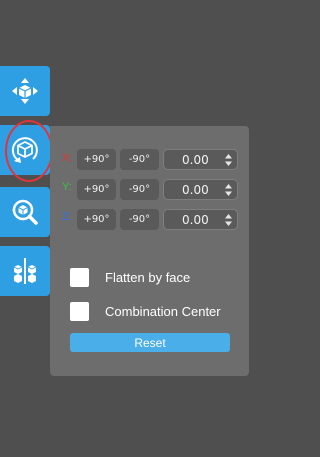  Describe the element at coordinates (148, 277) in the screenshot. I see `flatten-by-face-label: Flatten by face` at that location.